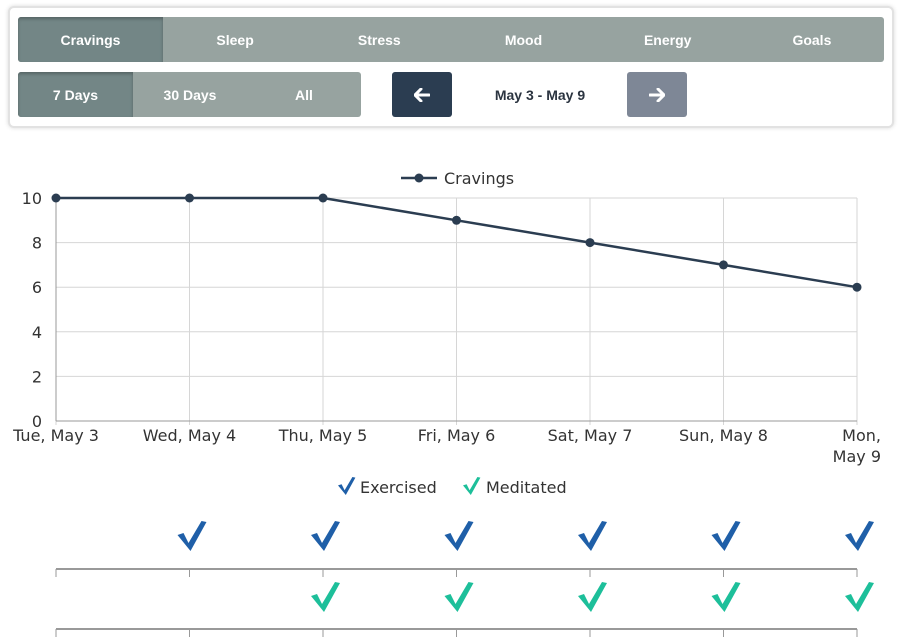 The height and width of the screenshot is (637, 903). Describe the element at coordinates (37, 243) in the screenshot. I see `y-tick-label: 8` at that location.